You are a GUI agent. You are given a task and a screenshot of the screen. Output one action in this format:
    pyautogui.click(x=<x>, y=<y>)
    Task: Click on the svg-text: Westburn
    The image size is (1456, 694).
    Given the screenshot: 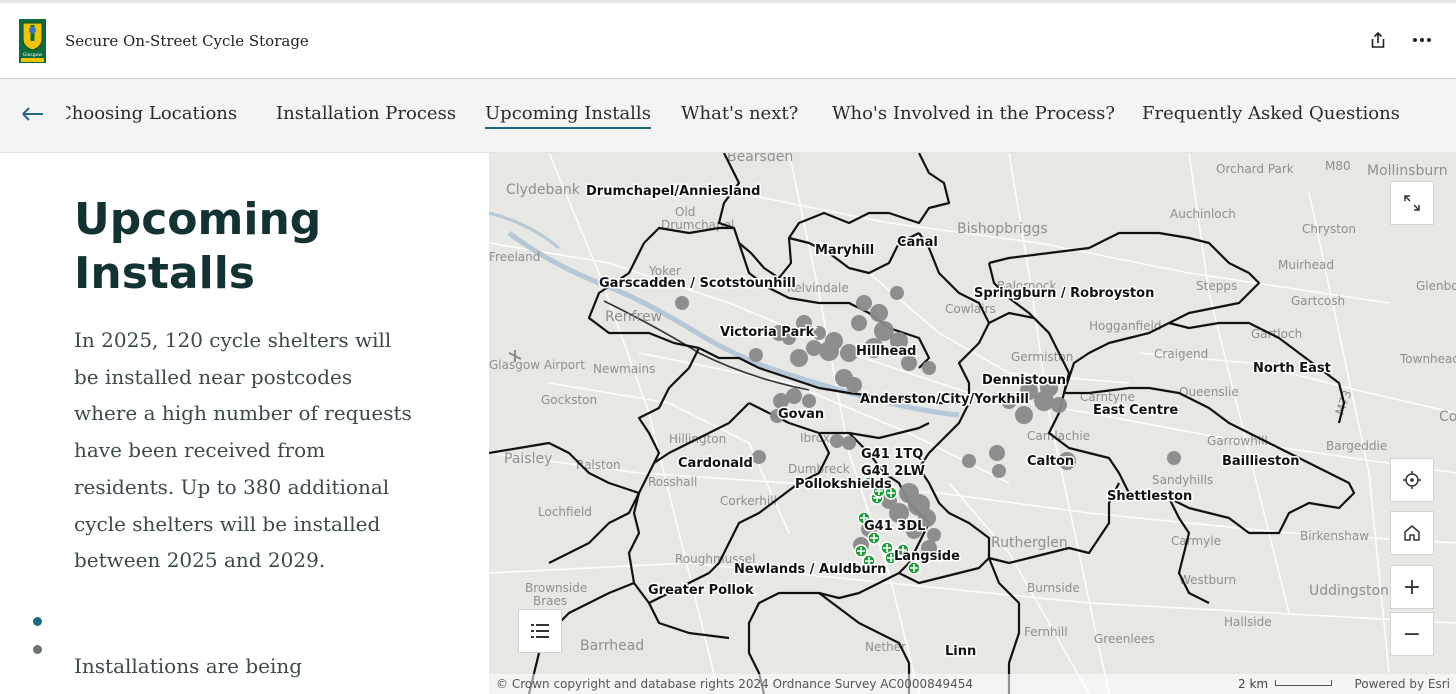 What is the action you would take?
    pyautogui.click(x=1207, y=580)
    